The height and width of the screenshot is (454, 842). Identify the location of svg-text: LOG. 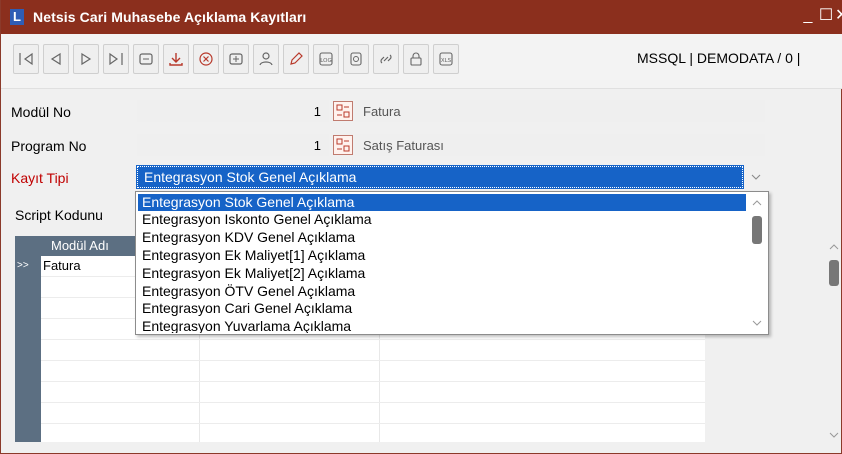
(325, 61).